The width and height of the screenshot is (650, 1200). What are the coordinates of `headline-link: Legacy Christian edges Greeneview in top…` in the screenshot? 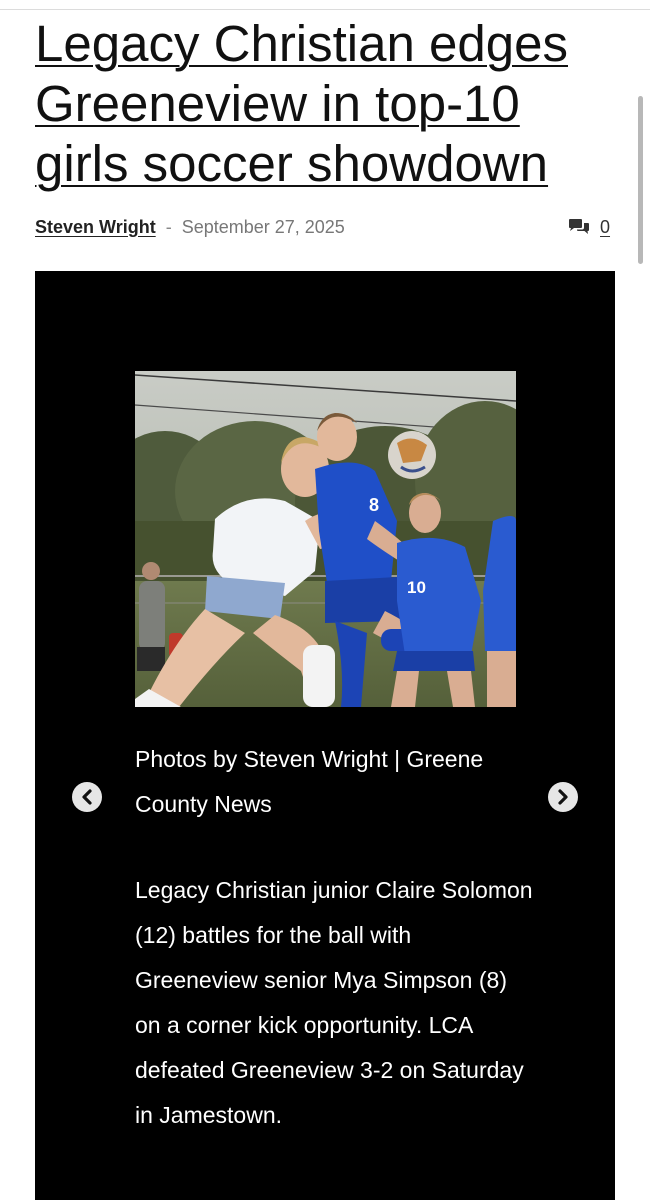 It's located at (301, 103).